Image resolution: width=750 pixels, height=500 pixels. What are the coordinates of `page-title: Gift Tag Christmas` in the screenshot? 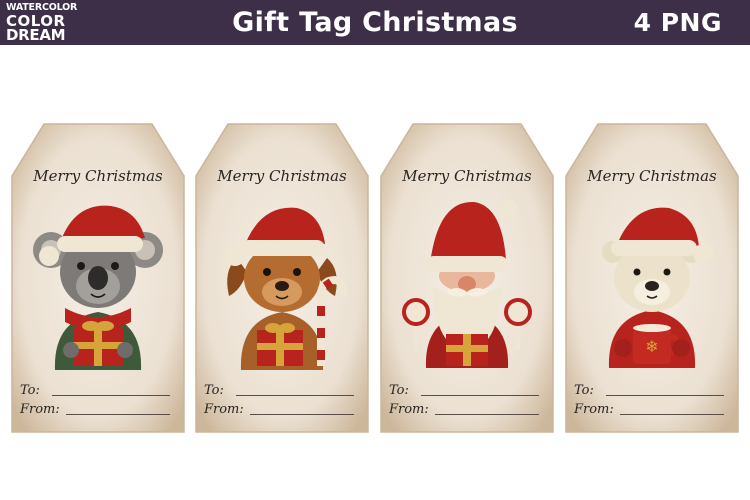 It's located at (375, 22).